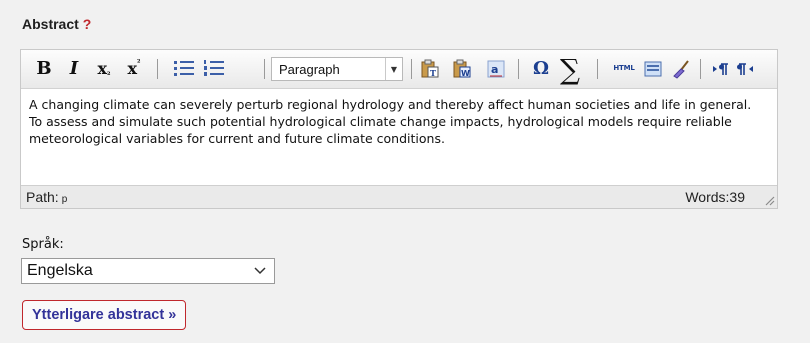  Describe the element at coordinates (541, 68) in the screenshot. I see `omega-icon: Ω` at that location.